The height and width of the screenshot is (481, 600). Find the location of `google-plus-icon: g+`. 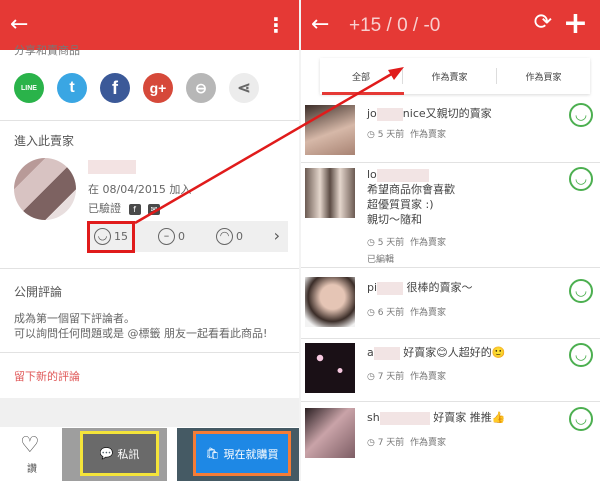

google-plus-icon: g+ is located at coordinates (158, 88).